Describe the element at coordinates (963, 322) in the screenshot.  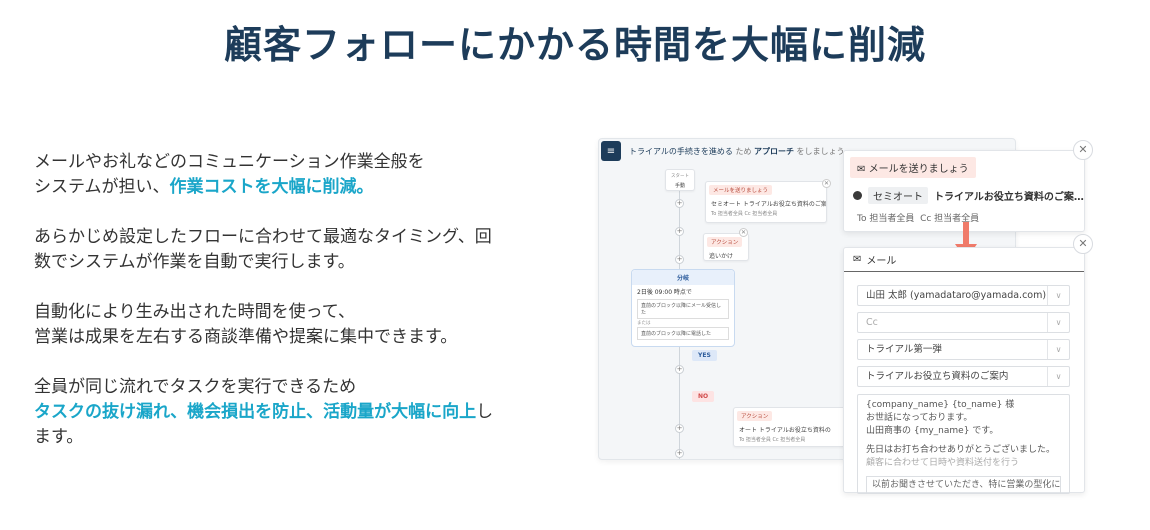
I see `cc-field: Cc ∨` at that location.